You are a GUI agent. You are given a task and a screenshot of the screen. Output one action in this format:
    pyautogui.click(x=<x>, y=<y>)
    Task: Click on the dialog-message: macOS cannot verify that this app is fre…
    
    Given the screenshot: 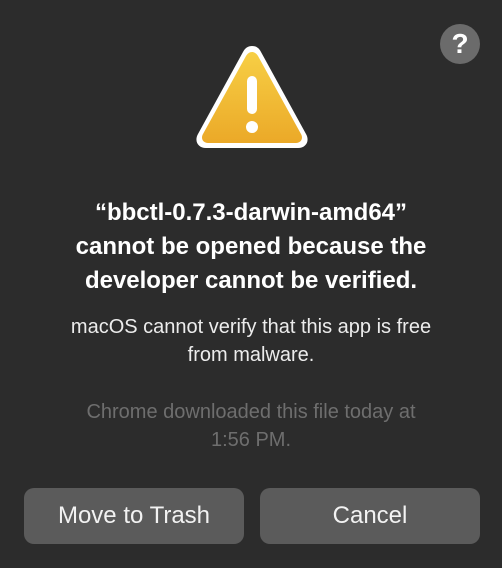 What is the action you would take?
    pyautogui.click(x=251, y=341)
    